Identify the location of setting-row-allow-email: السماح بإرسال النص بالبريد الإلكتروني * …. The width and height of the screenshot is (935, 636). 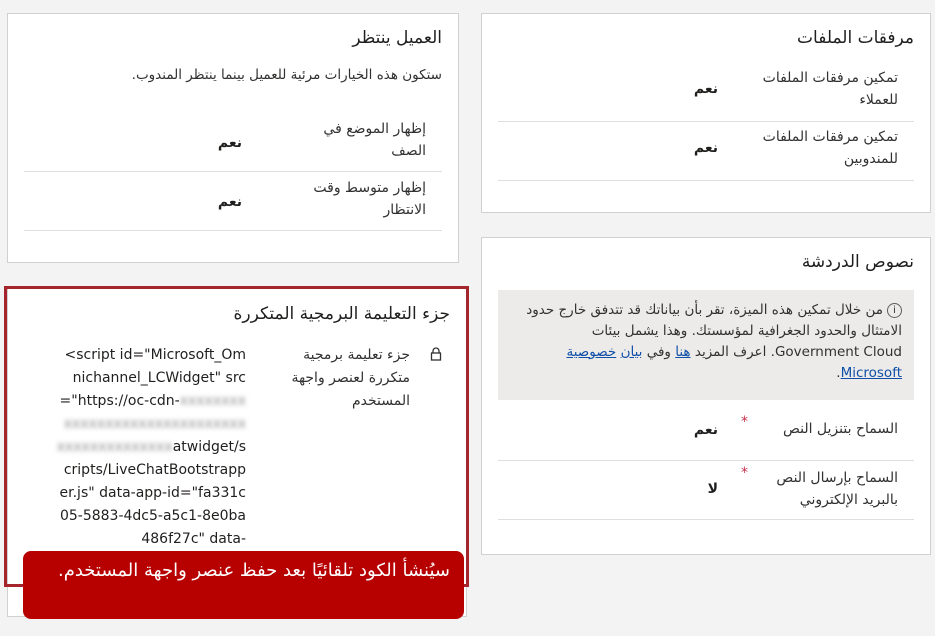
(706, 490).